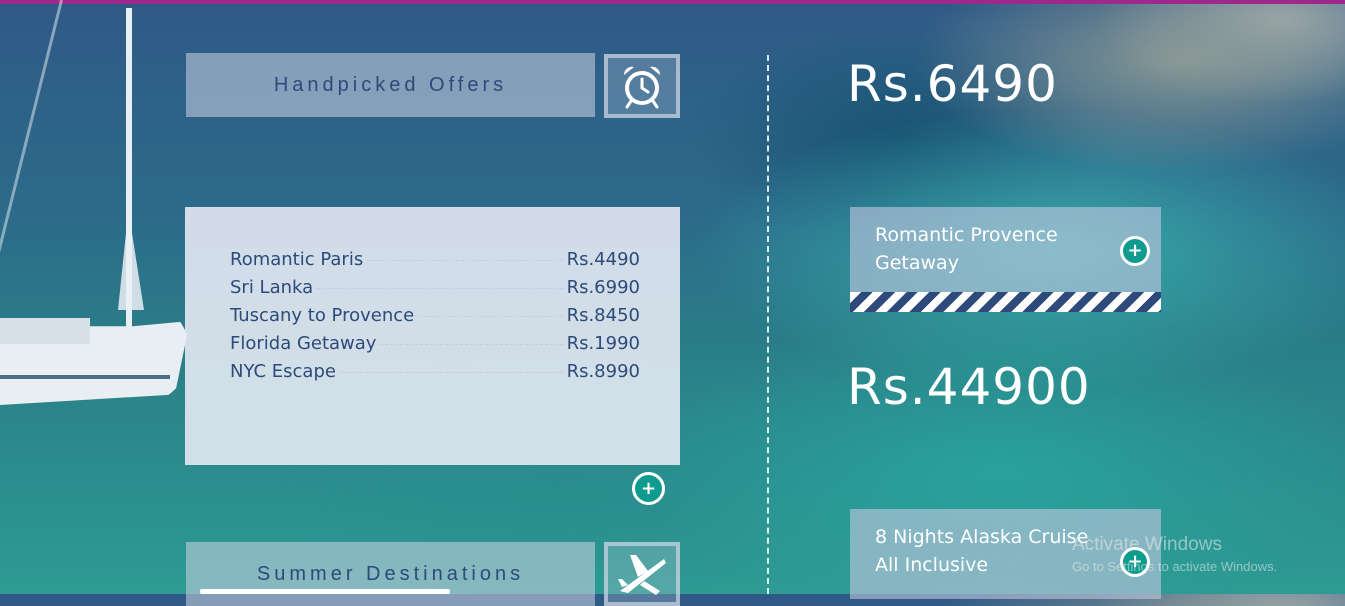 This screenshot has width=1345, height=606. Describe the element at coordinates (272, 287) in the screenshot. I see `list-item-name: Sri Lanka` at that location.